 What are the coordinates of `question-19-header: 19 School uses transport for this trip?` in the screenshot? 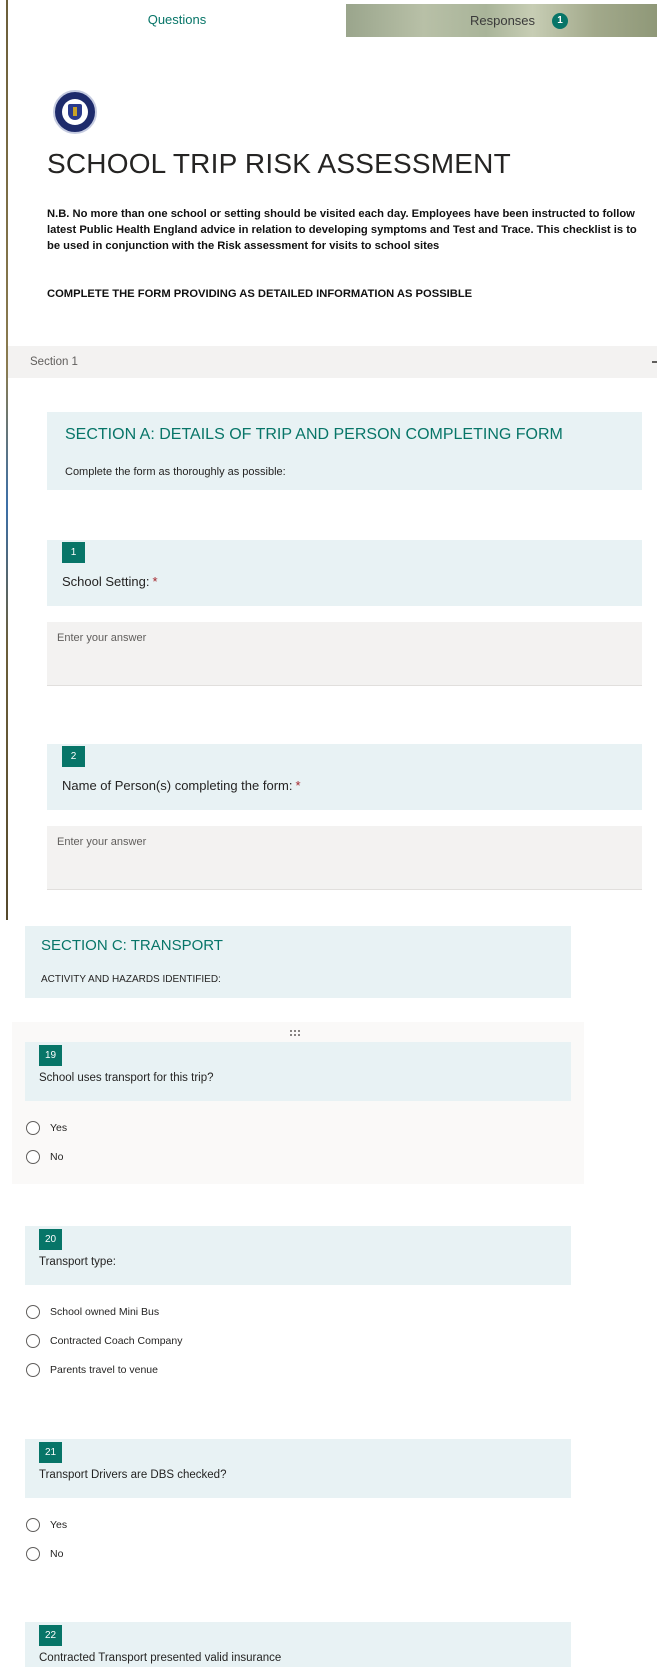 It's located at (298, 1071).